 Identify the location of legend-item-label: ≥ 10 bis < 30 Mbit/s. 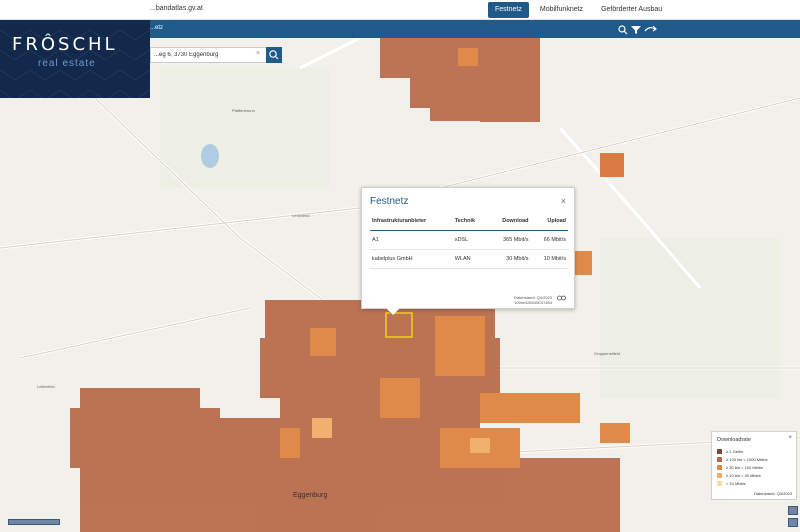
(743, 475).